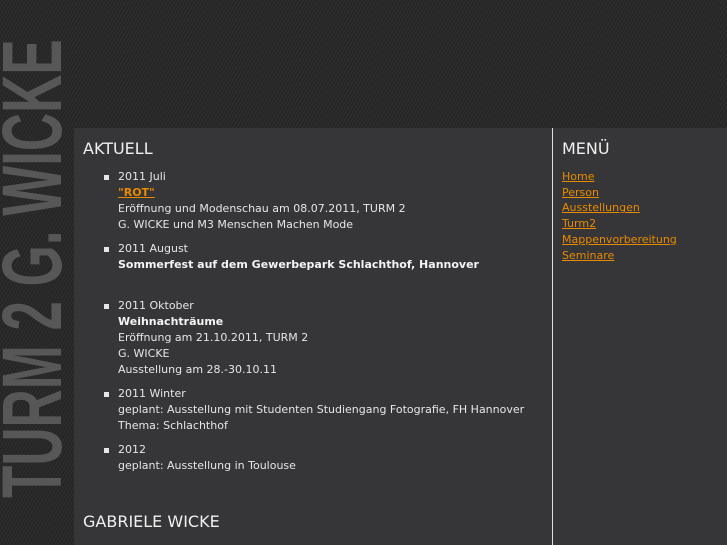 The image size is (727, 545). Describe the element at coordinates (213, 337) in the screenshot. I see `item-line: Eröffnung am 21.10.2011, TURM 2` at that location.